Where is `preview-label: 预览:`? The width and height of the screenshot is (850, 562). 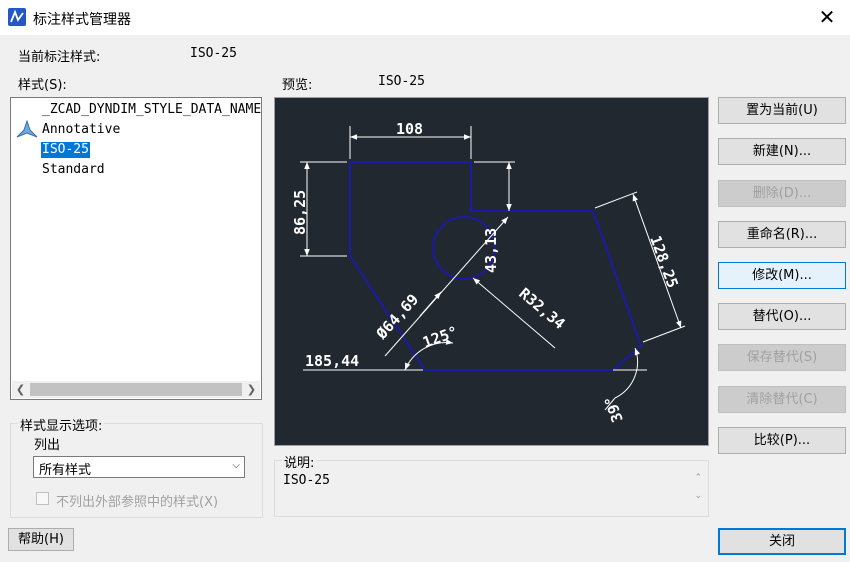 preview-label: 预览: is located at coordinates (297, 85).